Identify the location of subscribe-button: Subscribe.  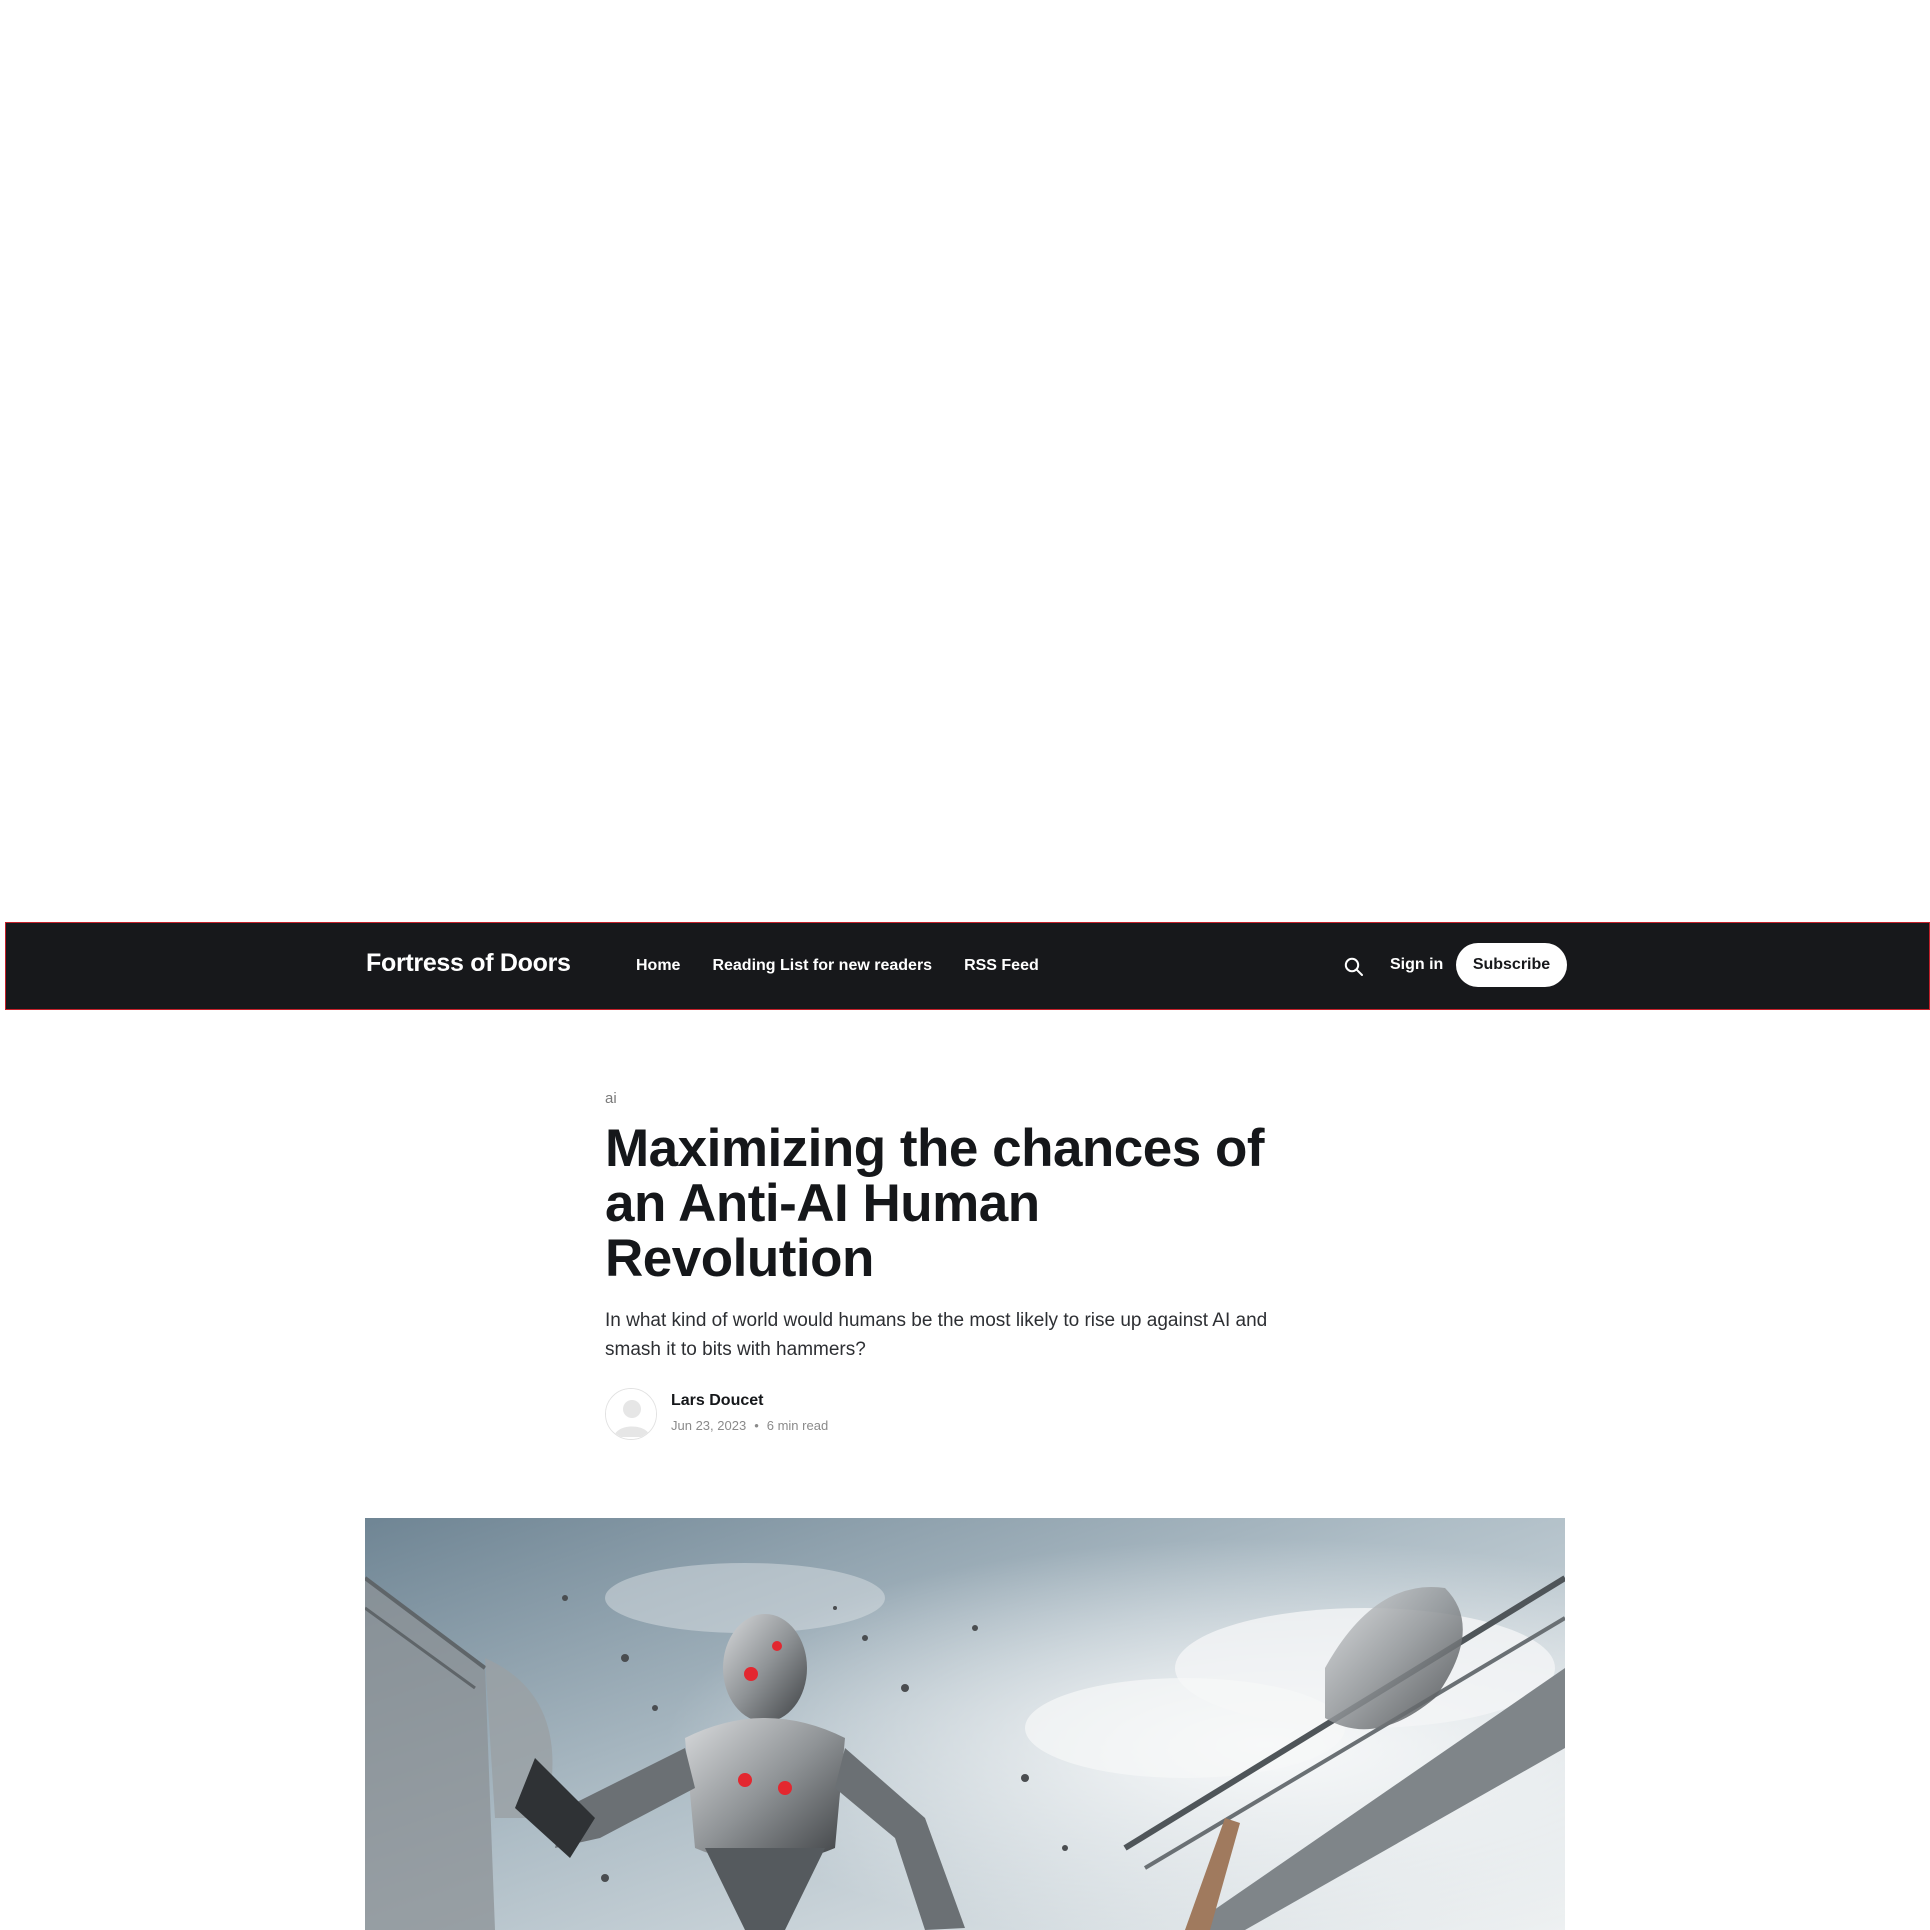
(1511, 965).